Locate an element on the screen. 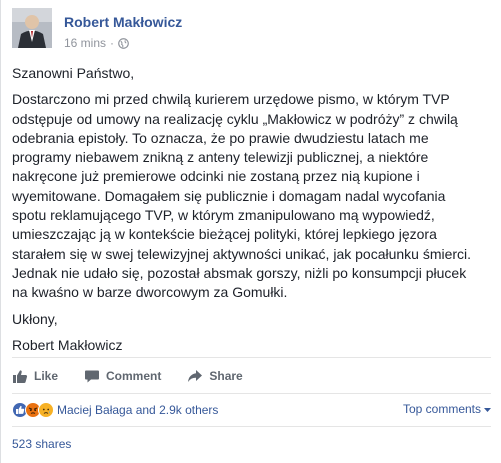  post-text-line: Ukłony, is located at coordinates (35, 318).